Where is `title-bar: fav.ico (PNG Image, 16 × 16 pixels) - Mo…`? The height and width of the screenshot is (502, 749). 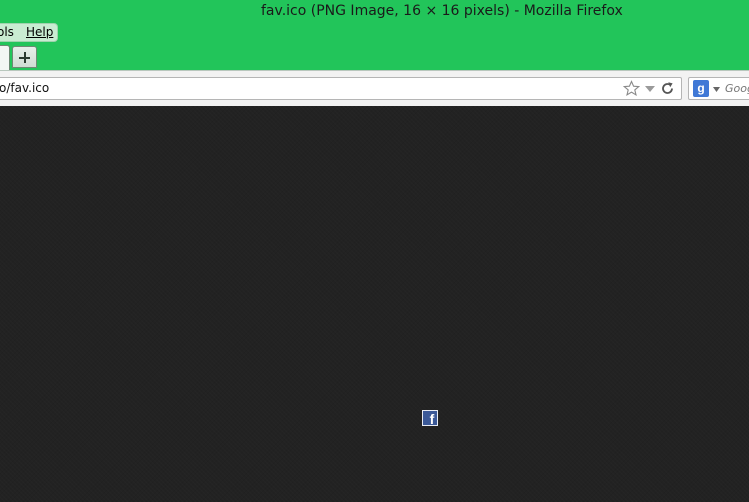 title-bar: fav.ico (PNG Image, 16 × 16 pixels) - Mo… is located at coordinates (374, 12).